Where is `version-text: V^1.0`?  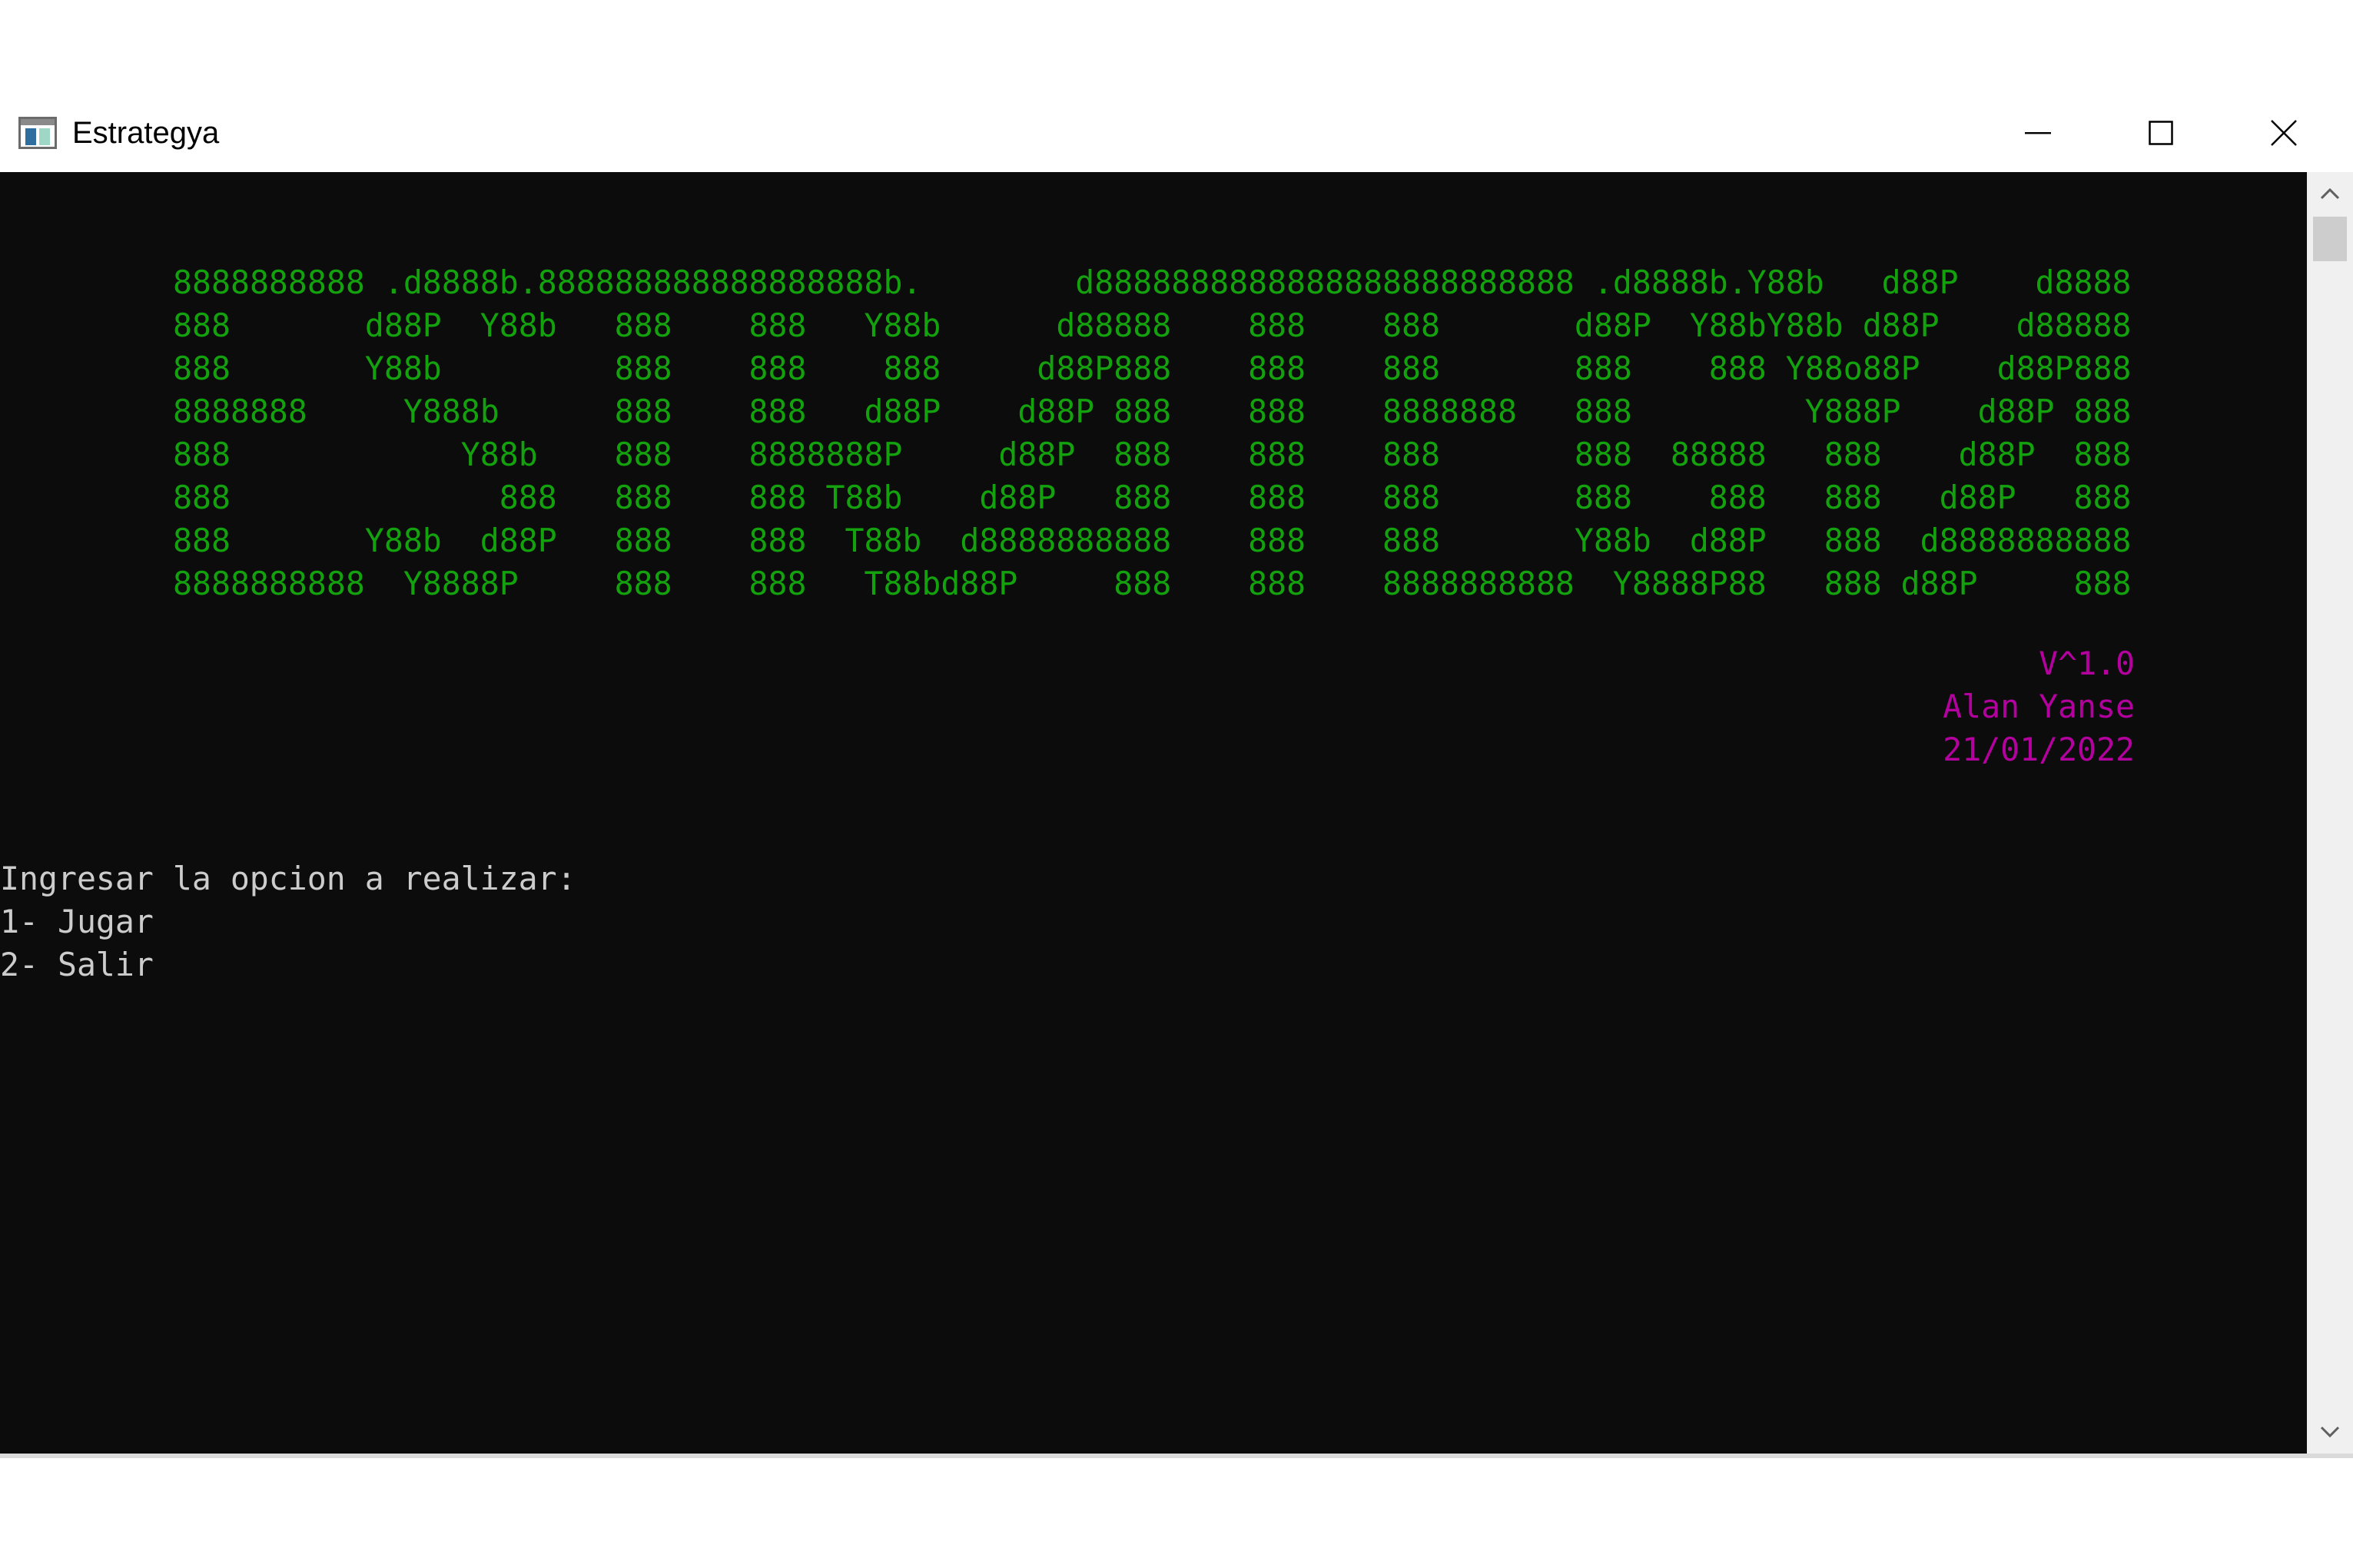
version-text: V^1.0 is located at coordinates (2087, 663).